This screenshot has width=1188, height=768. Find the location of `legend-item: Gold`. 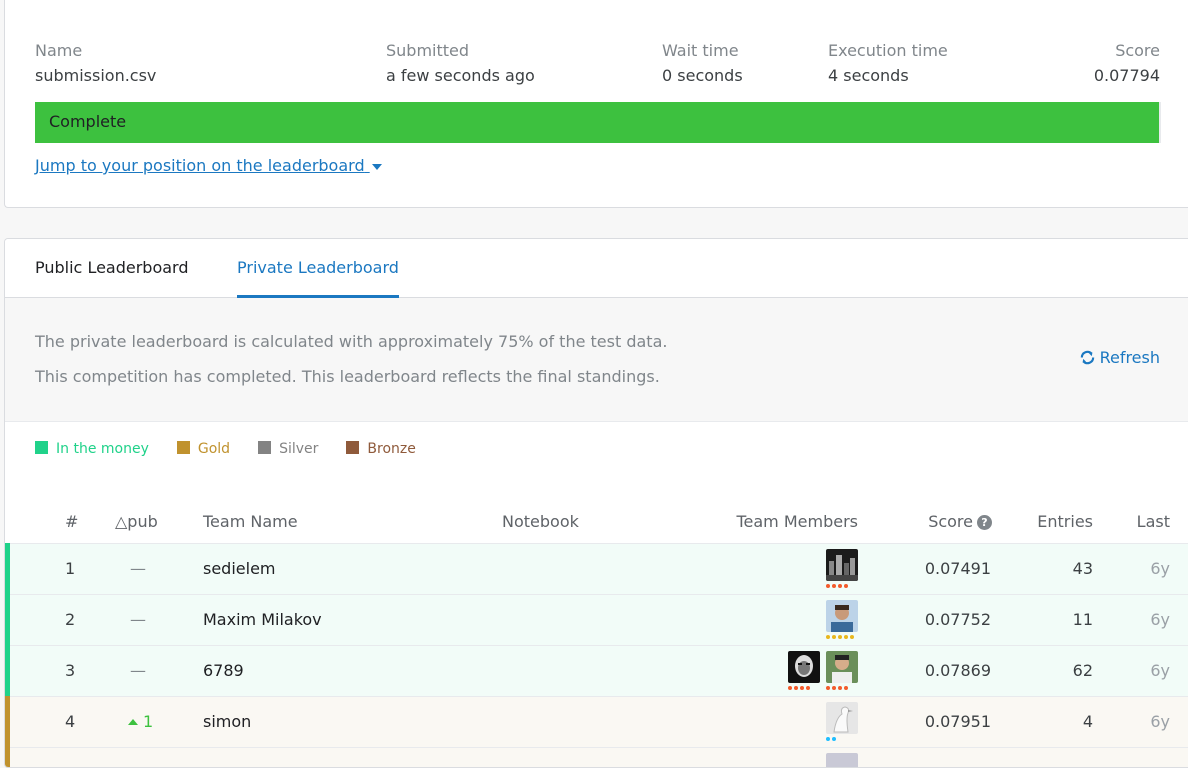

legend-item: Gold is located at coordinates (203, 449).